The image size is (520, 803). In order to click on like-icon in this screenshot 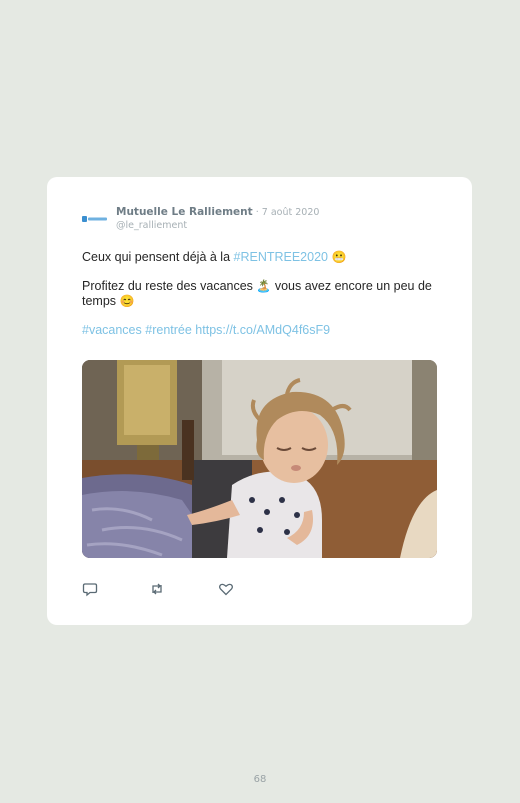, I will do `click(226, 589)`.